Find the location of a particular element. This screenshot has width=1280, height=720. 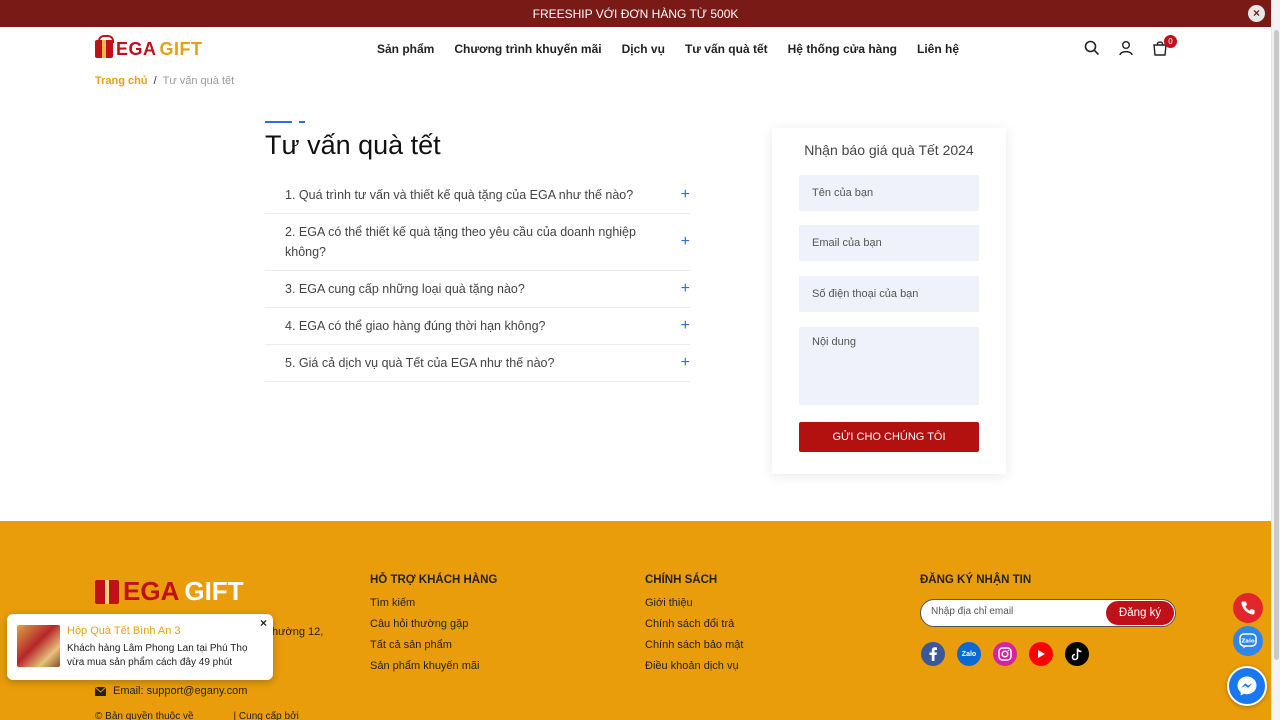

nav-item-stores: Hệ thống cửa hàng is located at coordinates (842, 49).